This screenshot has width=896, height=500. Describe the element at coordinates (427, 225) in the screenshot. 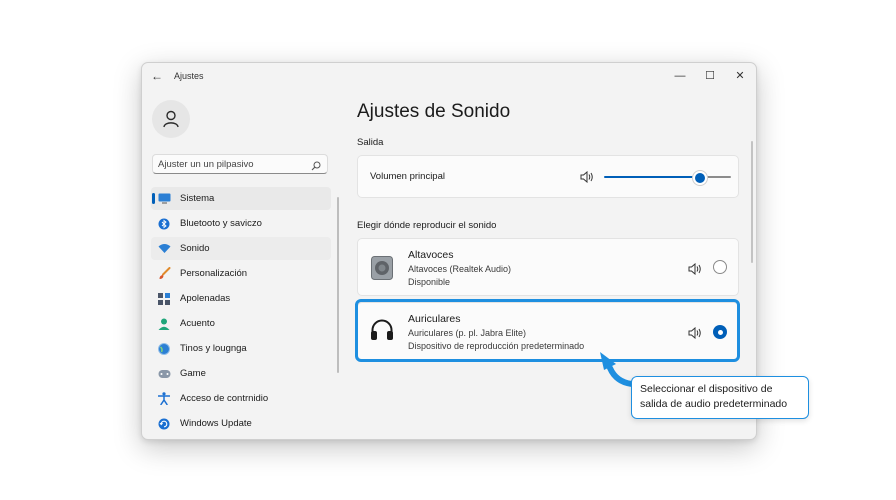

I see `choose-device-section-label: Elegir dónde reproducir el sonido` at that location.